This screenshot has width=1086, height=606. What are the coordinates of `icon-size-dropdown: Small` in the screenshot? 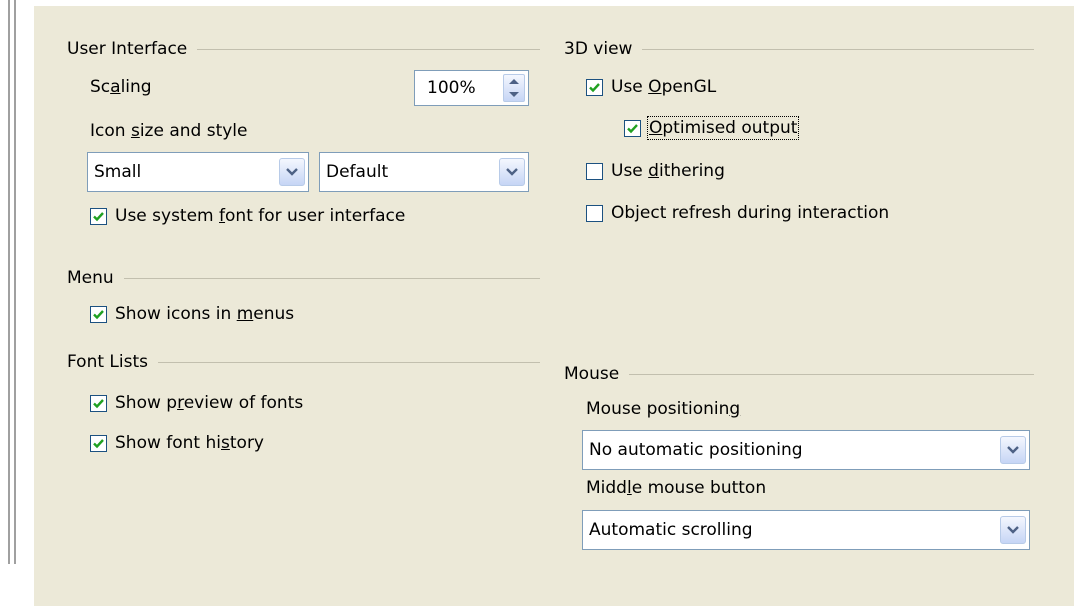 It's located at (198, 172).